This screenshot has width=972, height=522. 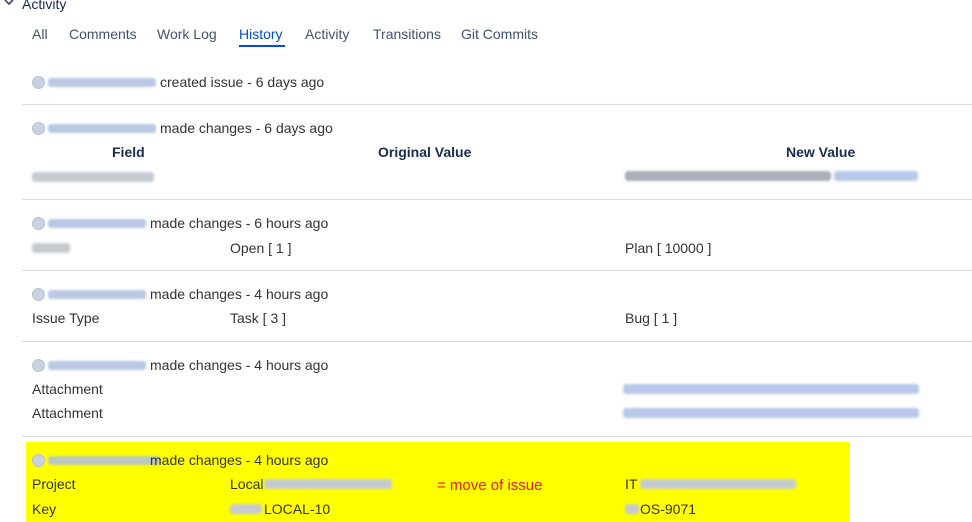 I want to click on field-name: Key, so click(x=44, y=509).